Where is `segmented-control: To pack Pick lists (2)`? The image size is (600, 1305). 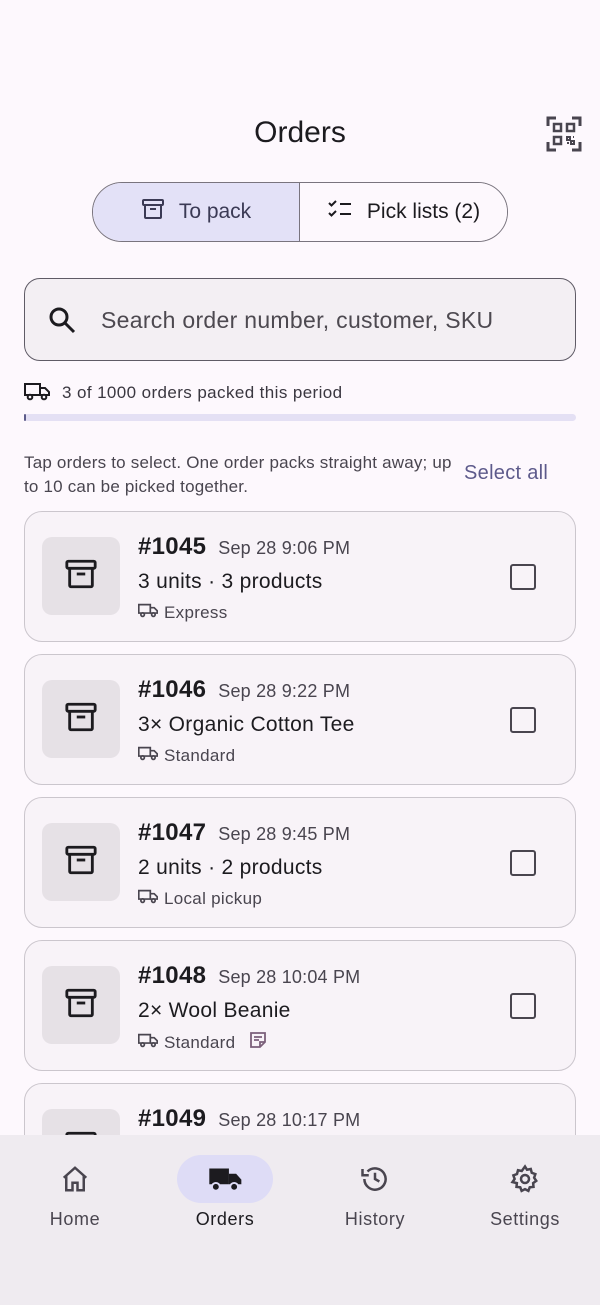 segmented-control: To pack Pick lists (2) is located at coordinates (300, 212).